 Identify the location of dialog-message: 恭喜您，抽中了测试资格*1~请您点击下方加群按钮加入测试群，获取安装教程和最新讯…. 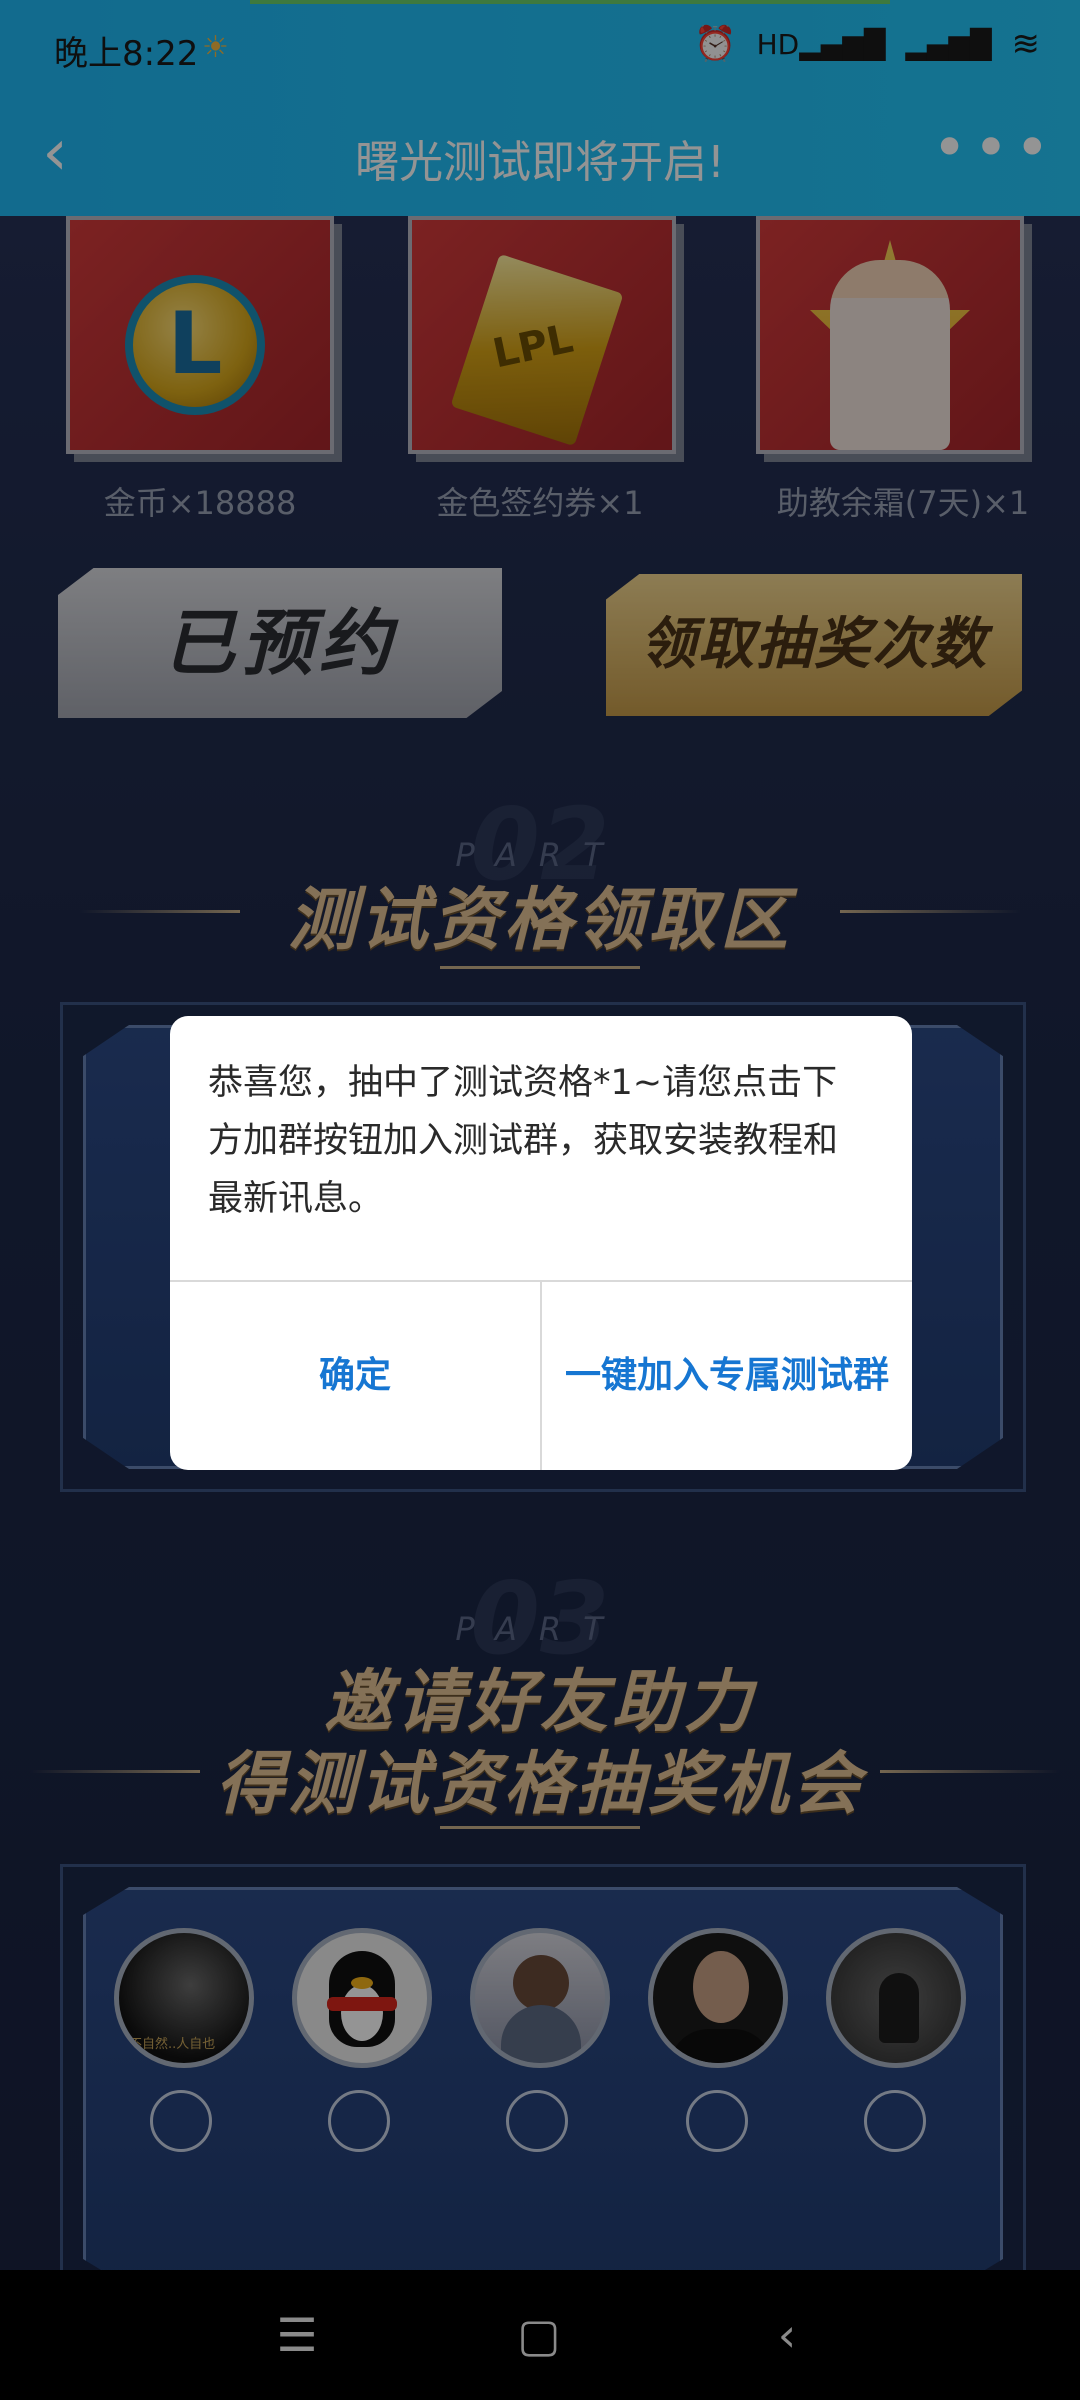
(523, 1141).